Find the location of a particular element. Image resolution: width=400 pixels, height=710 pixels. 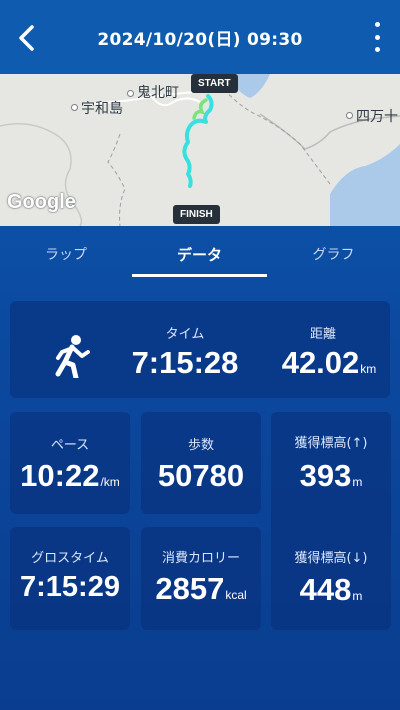

tab-bar: ラップ データ グラフ is located at coordinates (200, 256).